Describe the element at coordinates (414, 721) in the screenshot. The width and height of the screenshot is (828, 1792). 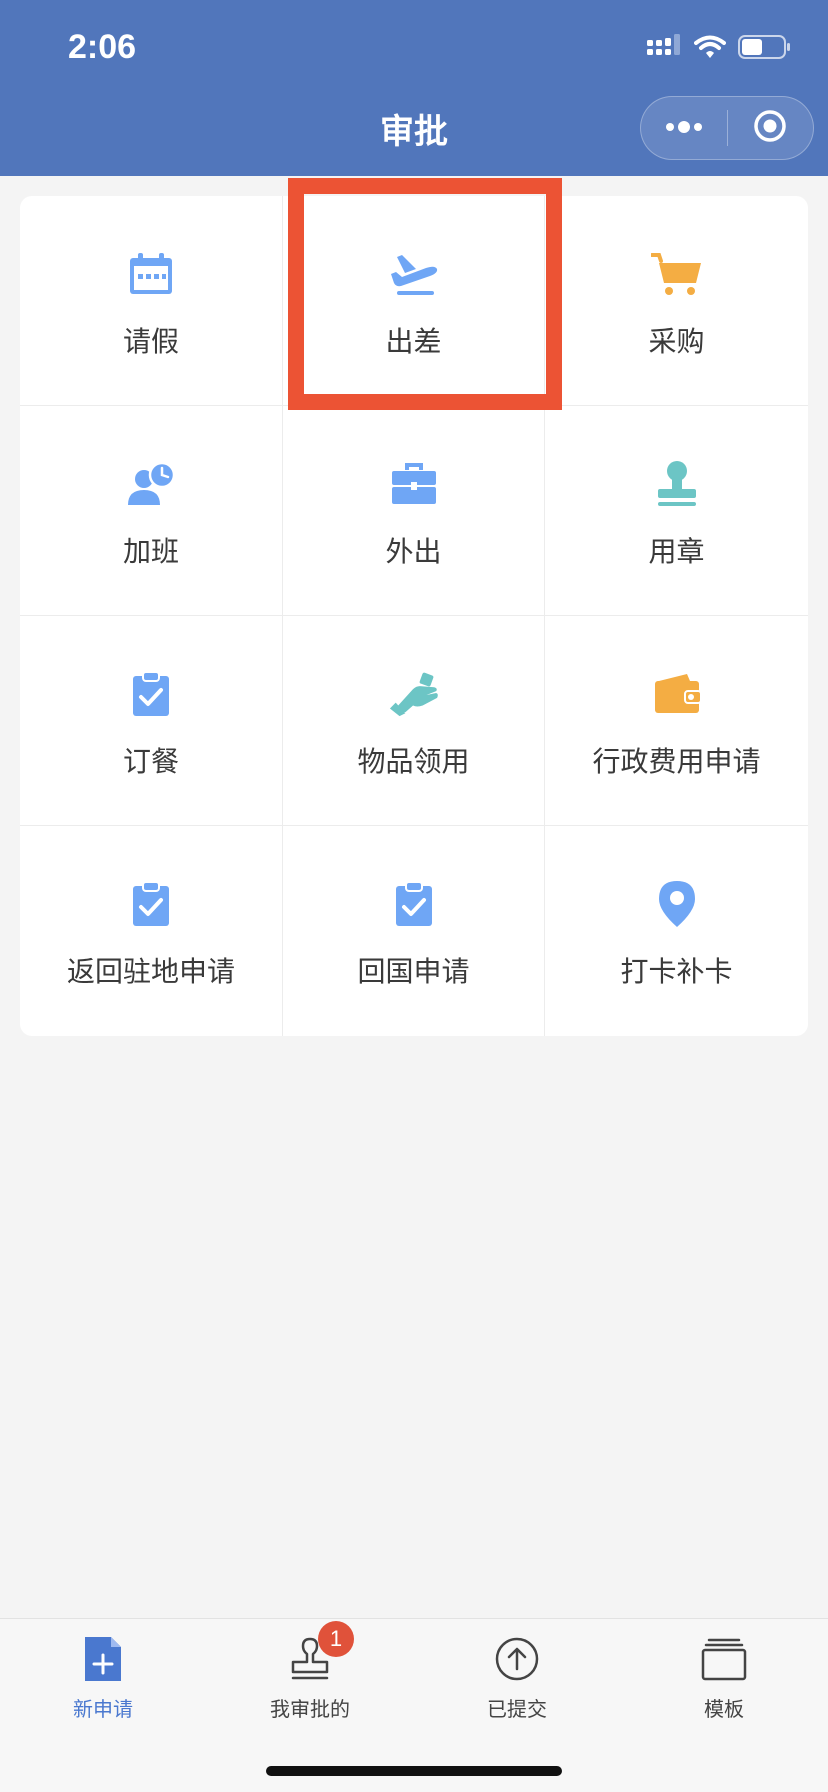
I see `grid-item-item-requisition: 物品领用` at that location.